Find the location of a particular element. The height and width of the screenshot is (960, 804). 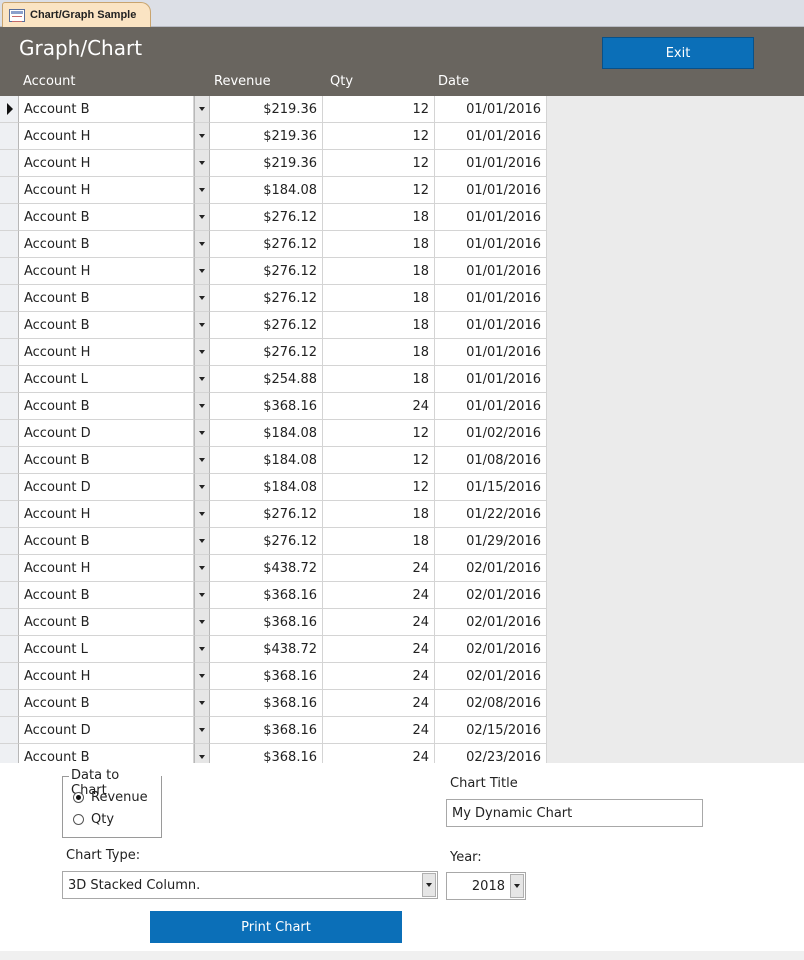

date-cell: 01/02/2016 is located at coordinates (491, 433).